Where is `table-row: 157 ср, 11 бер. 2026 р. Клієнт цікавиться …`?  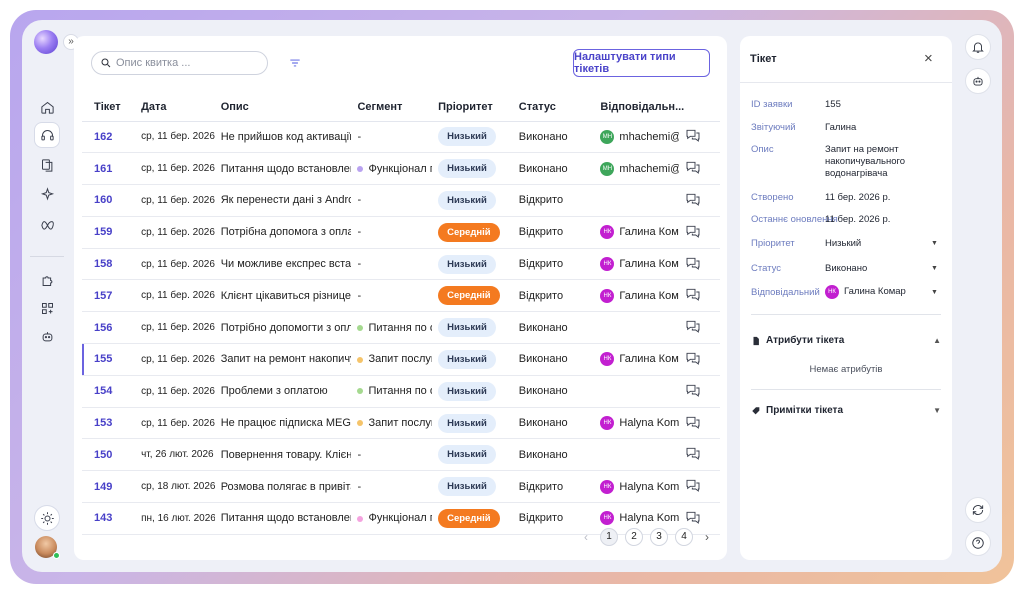
table-row: 157 ср, 11 бер. 2026 р. Клієнт цікавиться … is located at coordinates (401, 296).